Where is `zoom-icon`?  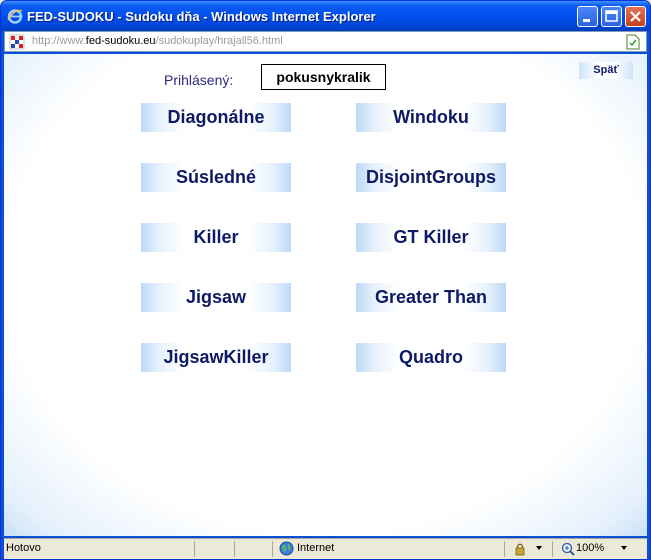
zoom-icon is located at coordinates (568, 549).